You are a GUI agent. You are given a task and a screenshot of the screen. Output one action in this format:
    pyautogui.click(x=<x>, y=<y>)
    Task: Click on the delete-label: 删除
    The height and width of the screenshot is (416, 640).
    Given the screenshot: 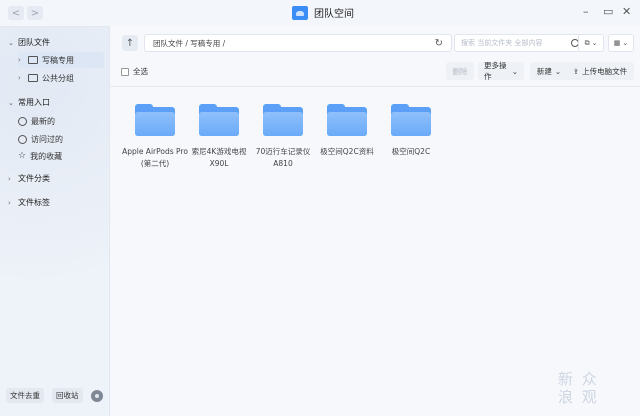 What is the action you would take?
    pyautogui.click(x=460, y=71)
    